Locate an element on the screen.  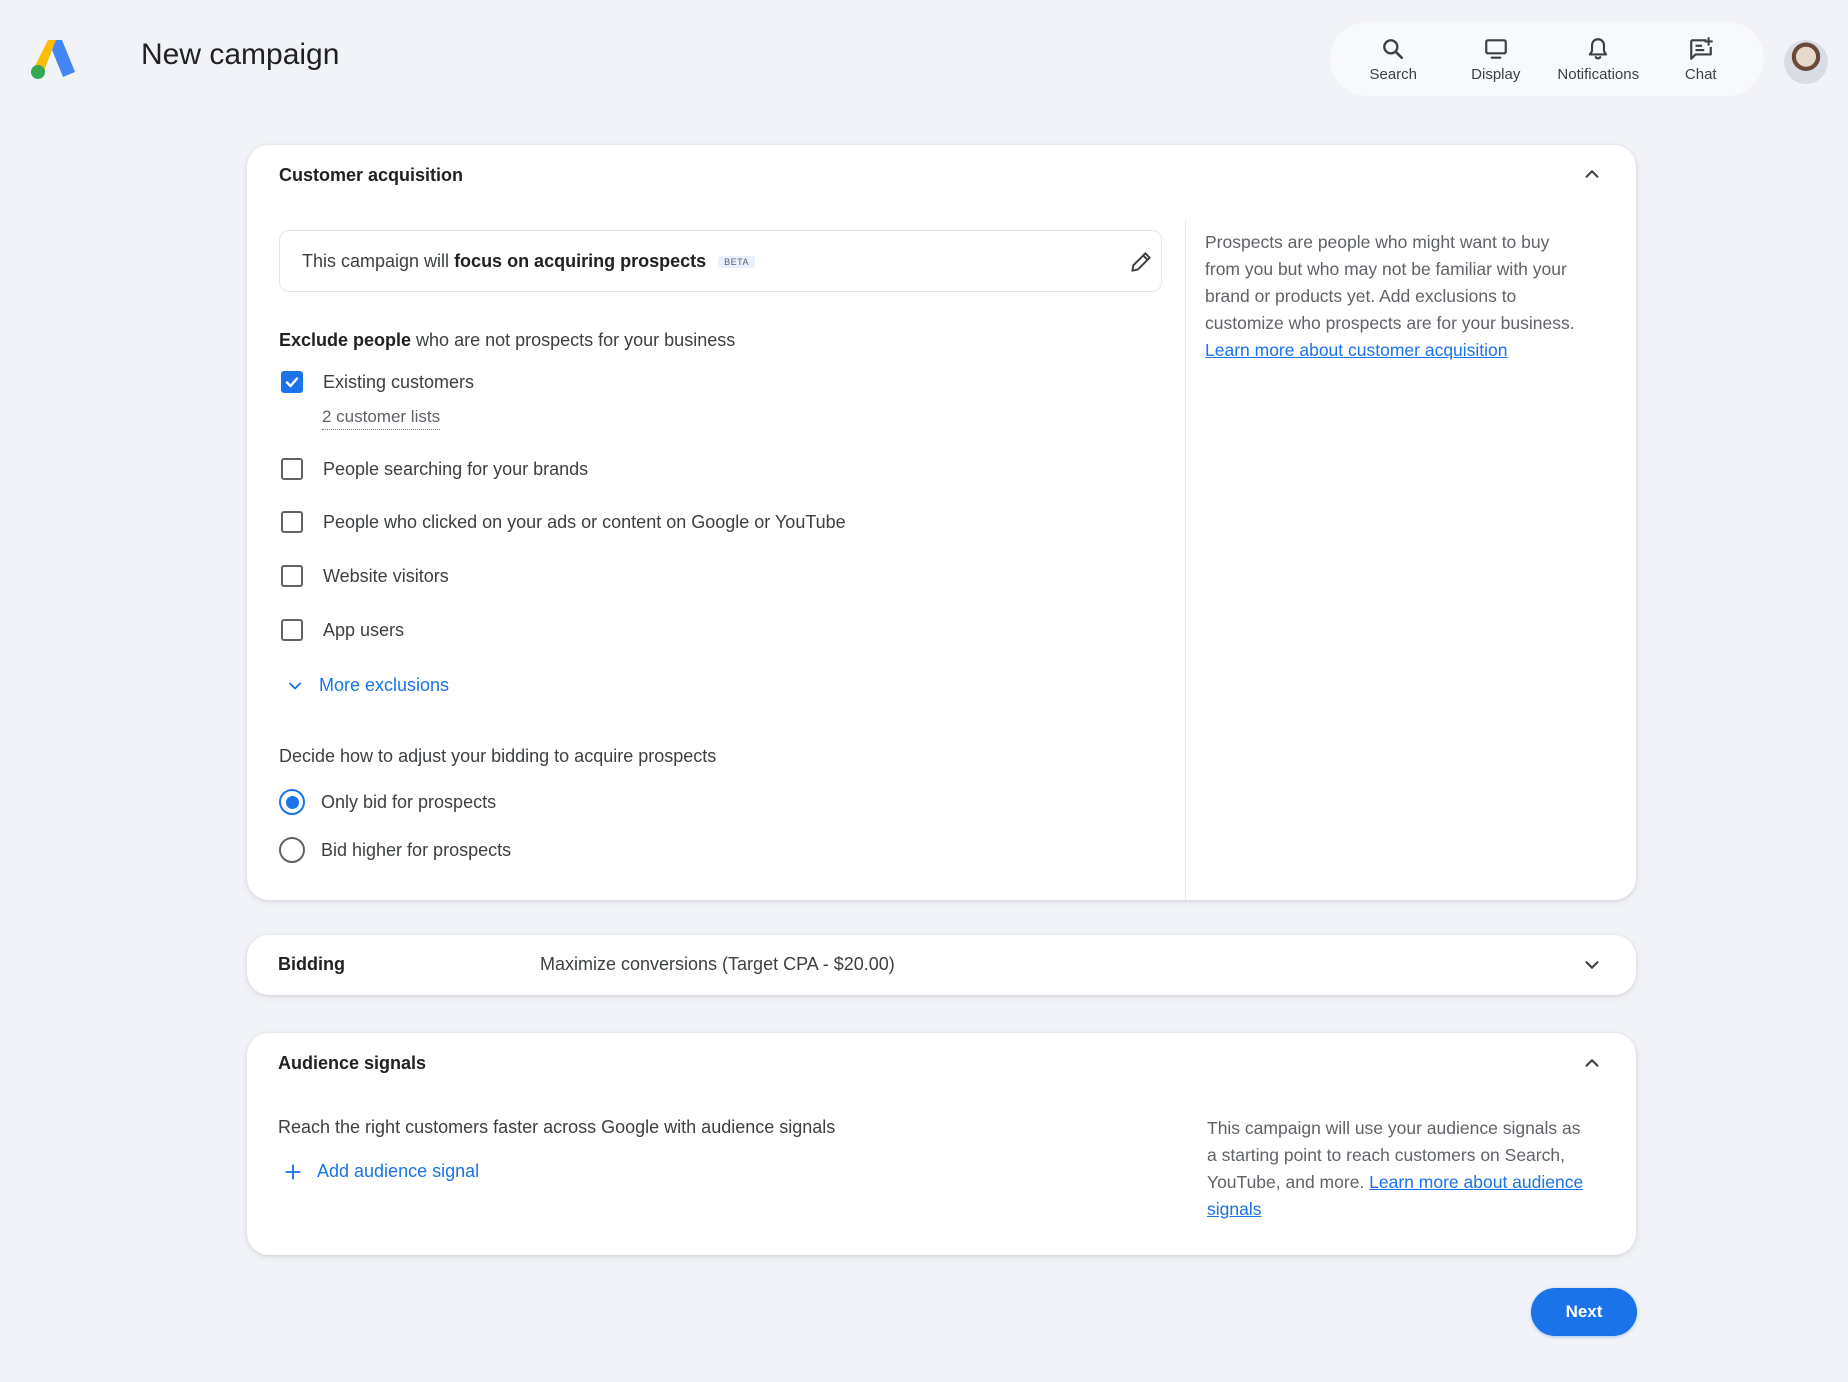
notifications-button: Notifications is located at coordinates (1598, 59).